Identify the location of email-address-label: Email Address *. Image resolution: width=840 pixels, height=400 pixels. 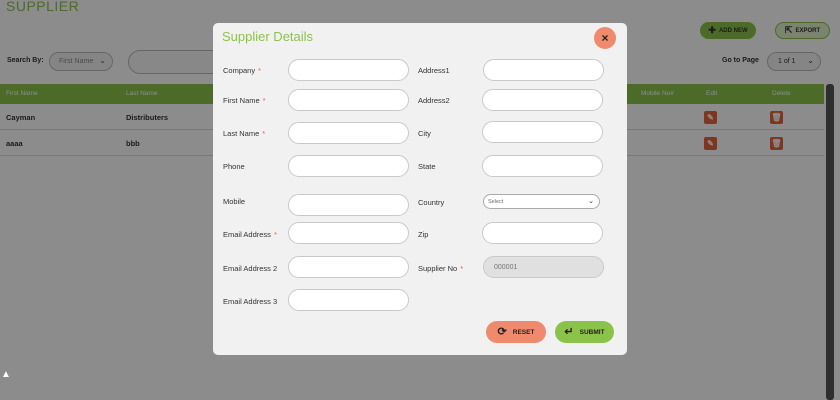
(250, 234).